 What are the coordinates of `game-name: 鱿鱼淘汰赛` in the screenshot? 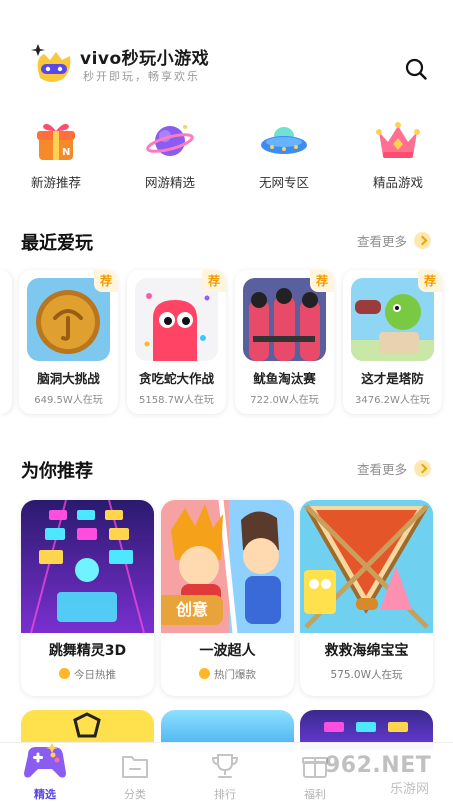 It's located at (284, 378).